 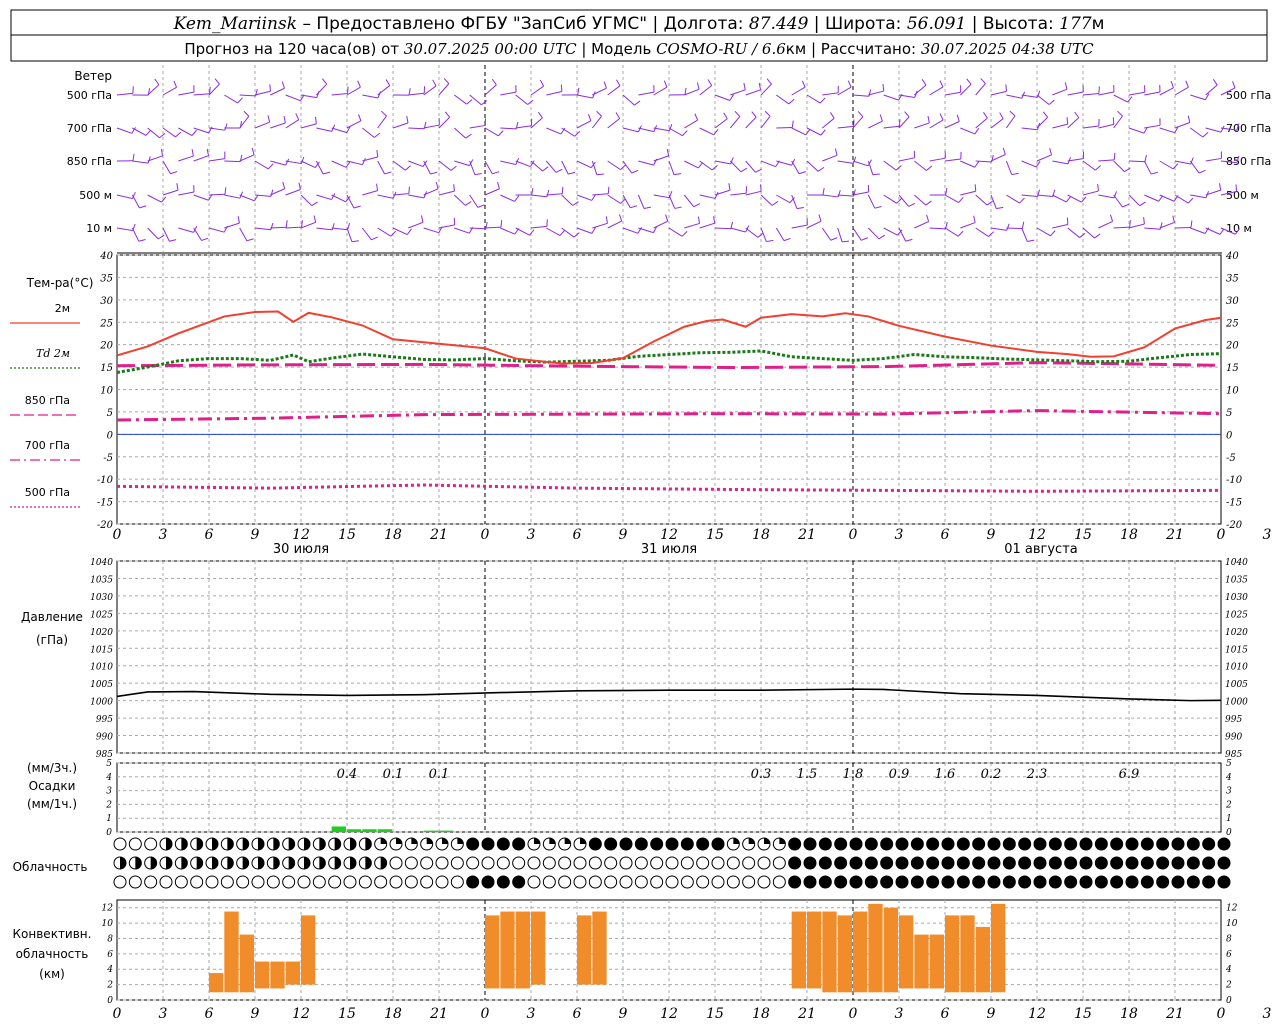 I want to click on precip-bar, so click(x=384, y=830).